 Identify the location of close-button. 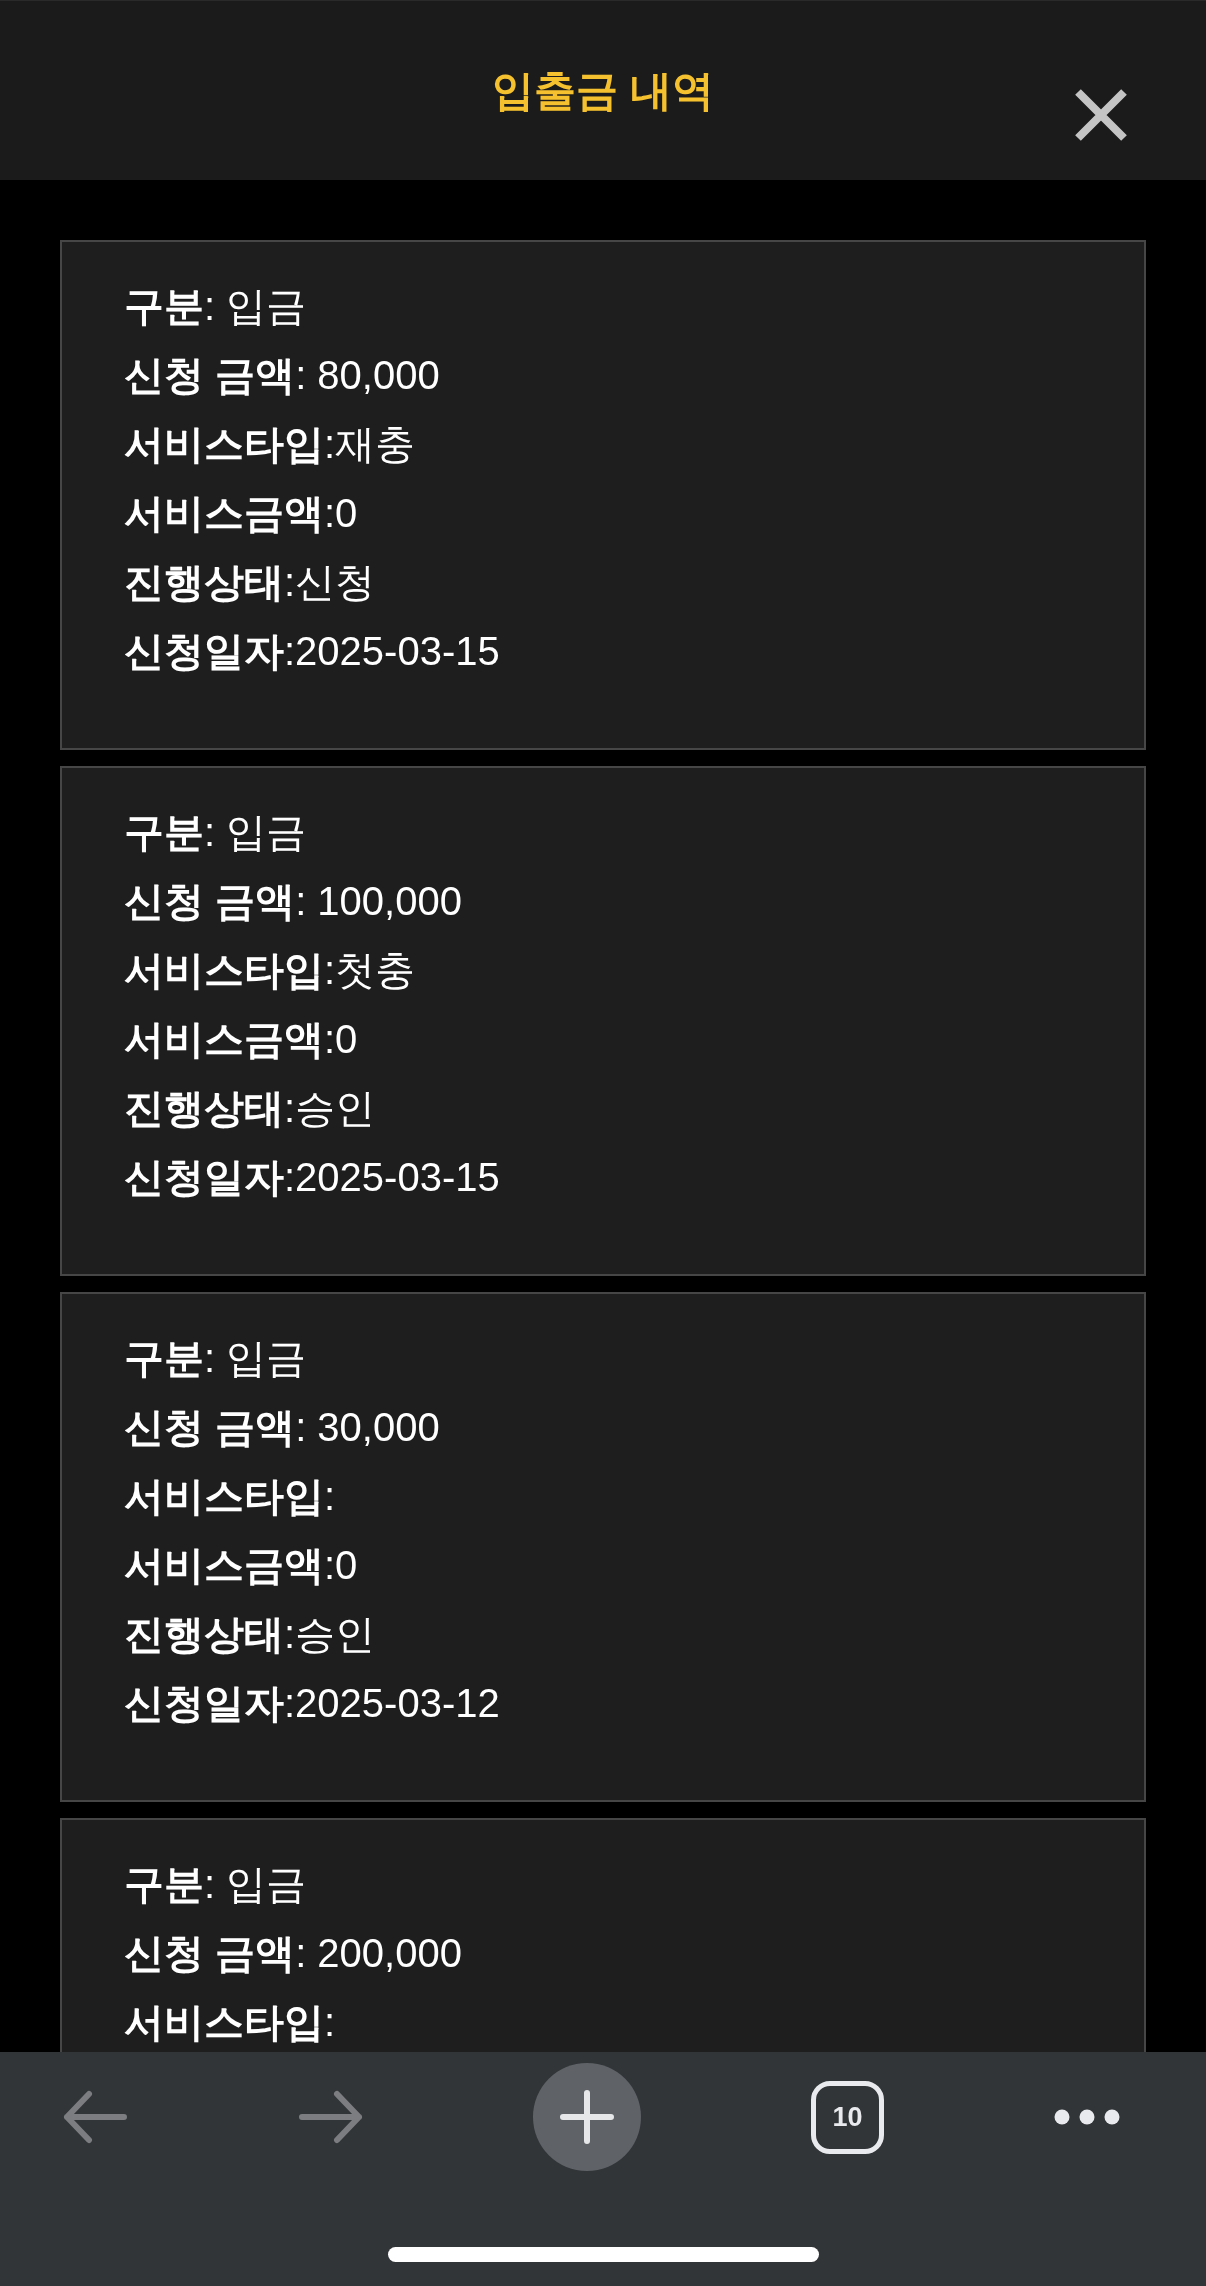
(1101, 114).